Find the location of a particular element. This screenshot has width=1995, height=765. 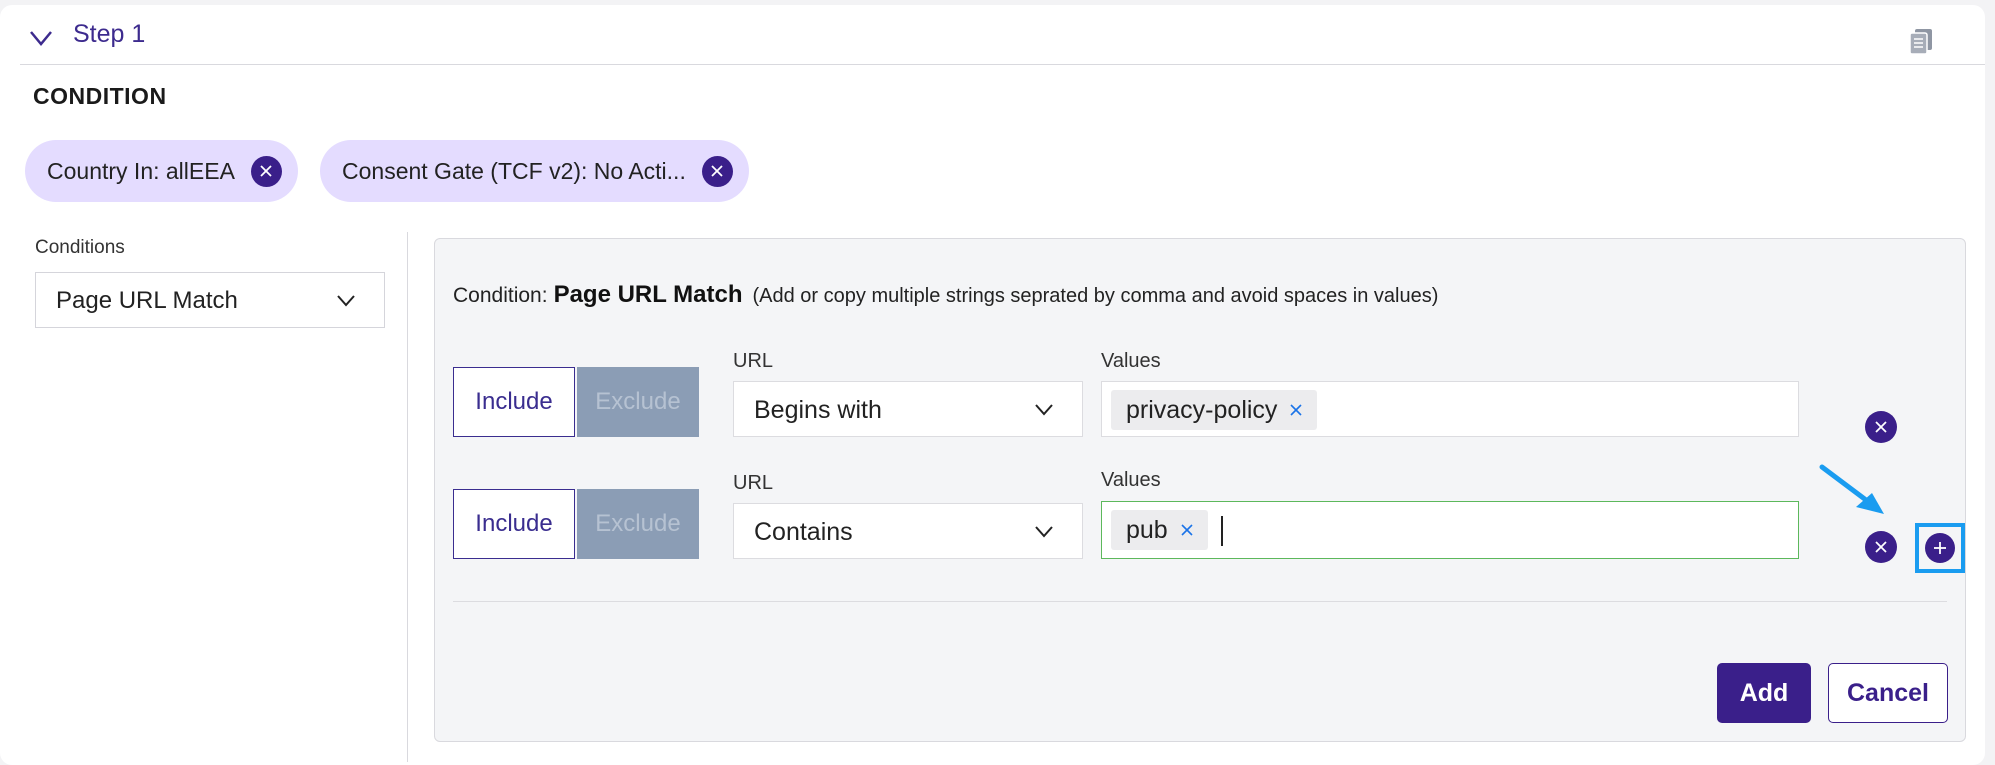

value-tag-label: privacy-policy is located at coordinates (1202, 409).